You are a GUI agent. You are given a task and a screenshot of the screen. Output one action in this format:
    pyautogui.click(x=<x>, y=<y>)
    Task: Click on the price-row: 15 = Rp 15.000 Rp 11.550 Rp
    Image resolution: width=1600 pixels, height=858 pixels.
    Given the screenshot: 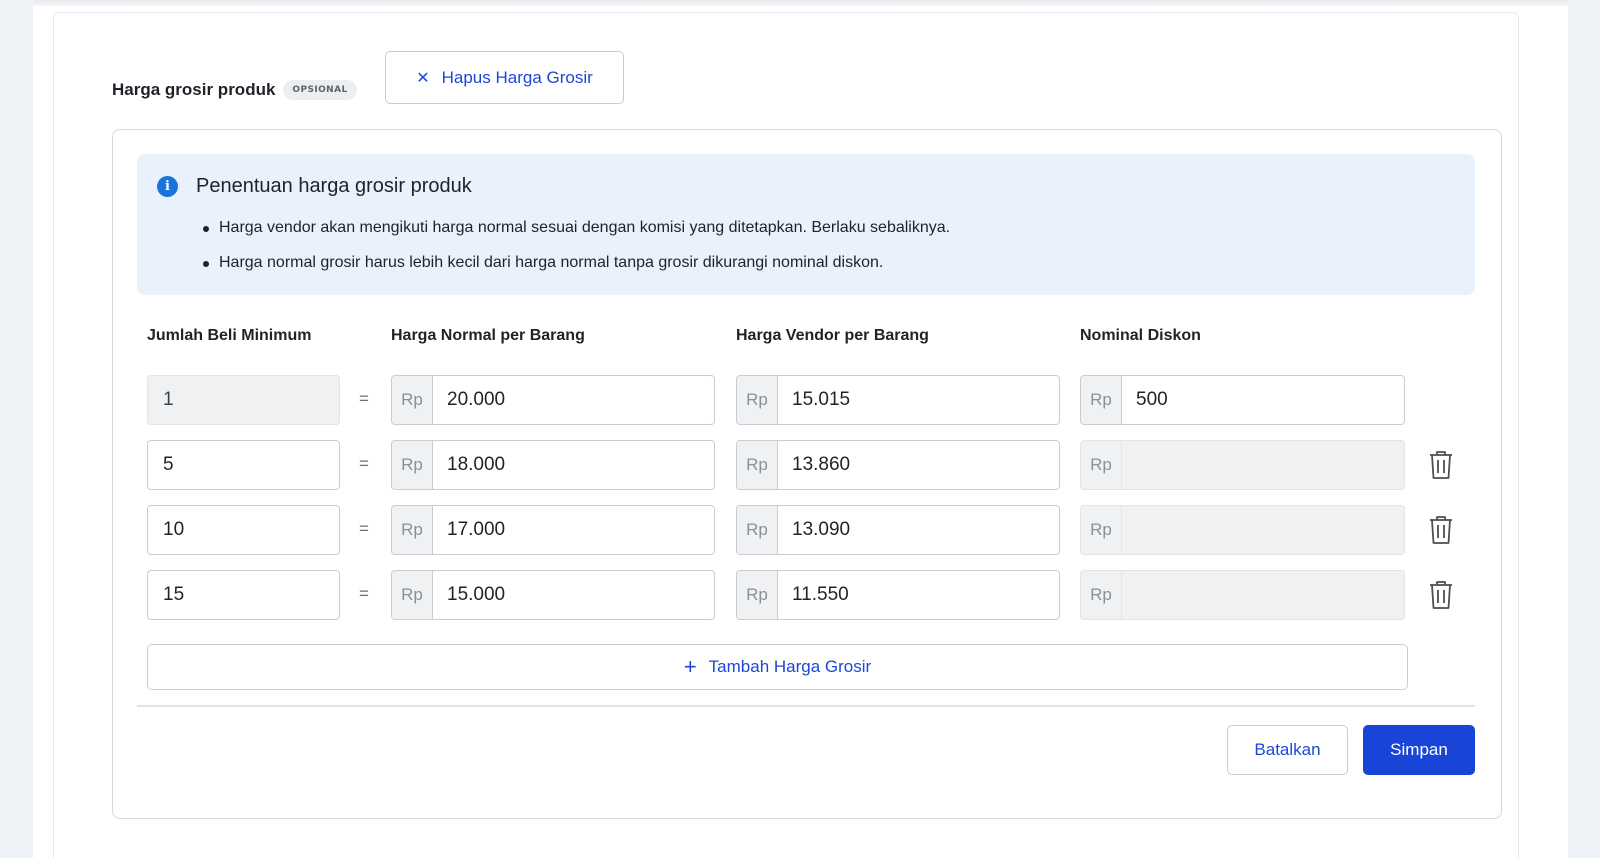 What is the action you would take?
    pyautogui.click(x=807, y=595)
    